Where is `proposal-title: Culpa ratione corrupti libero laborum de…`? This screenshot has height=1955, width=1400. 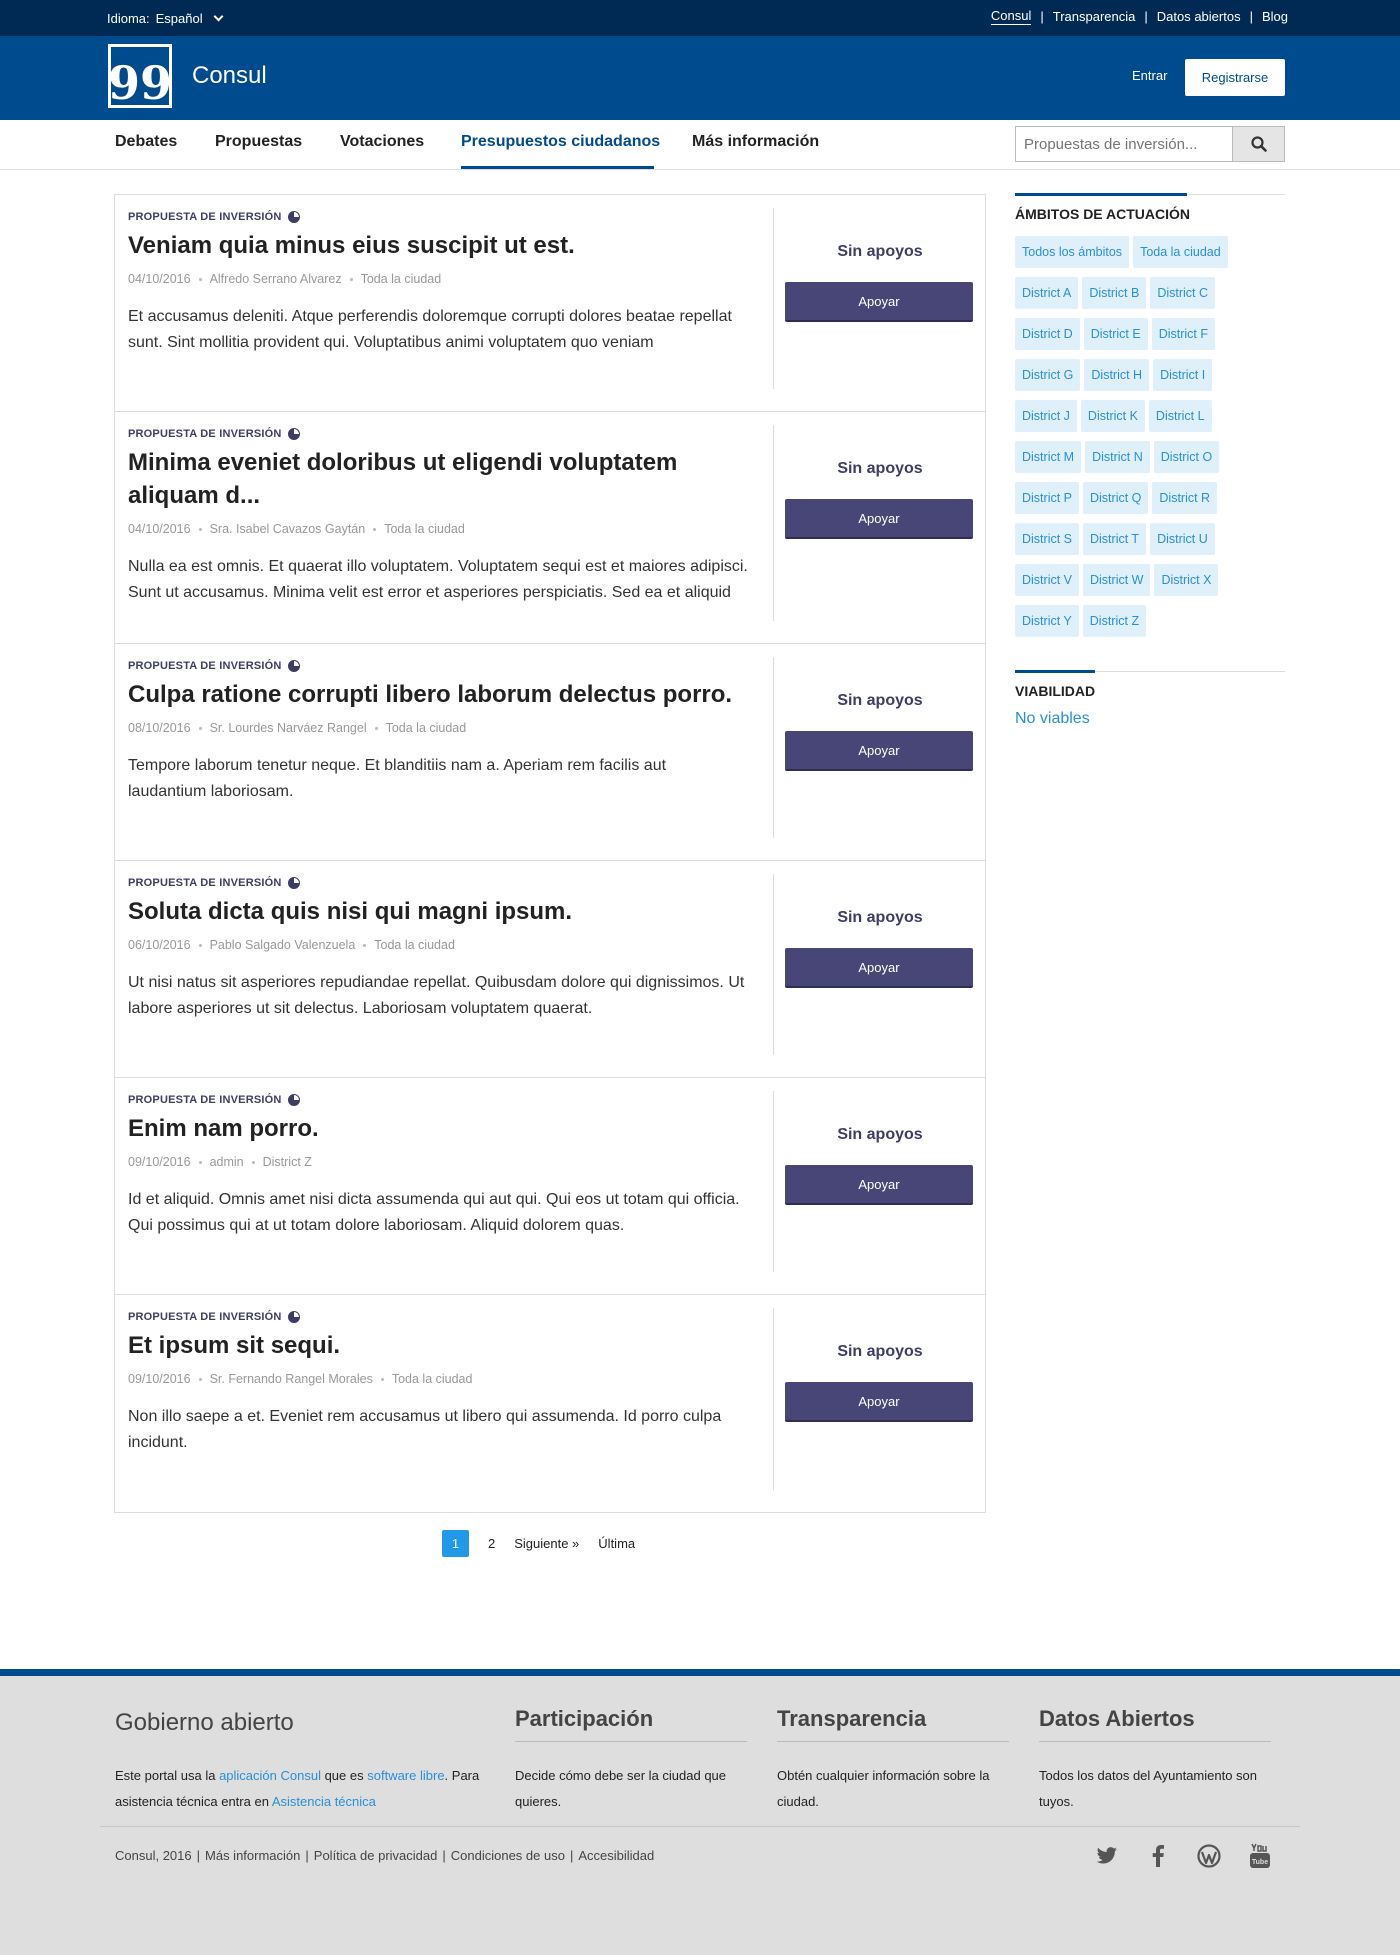
proposal-title: Culpa ratione corrupti libero laborum de… is located at coordinates (438, 694).